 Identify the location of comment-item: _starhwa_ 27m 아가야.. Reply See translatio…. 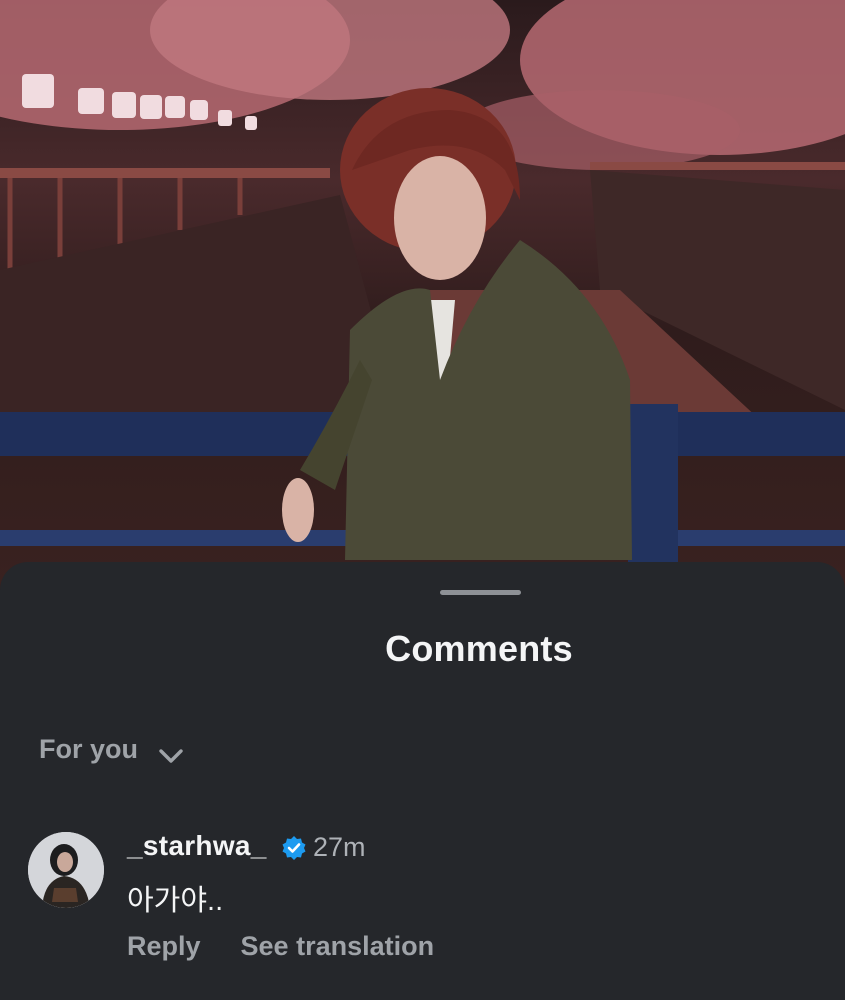
(428, 905).